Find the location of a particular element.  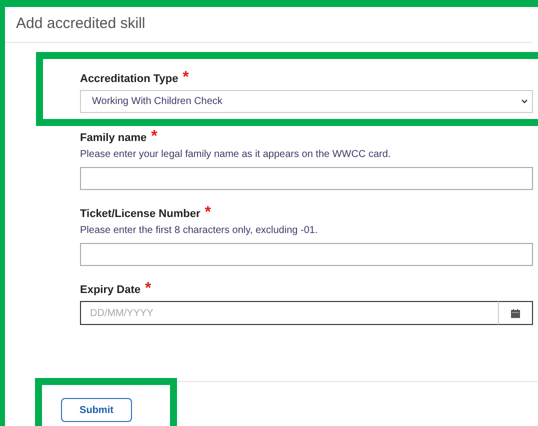

select-field: Working With Children Check is located at coordinates (306, 101).